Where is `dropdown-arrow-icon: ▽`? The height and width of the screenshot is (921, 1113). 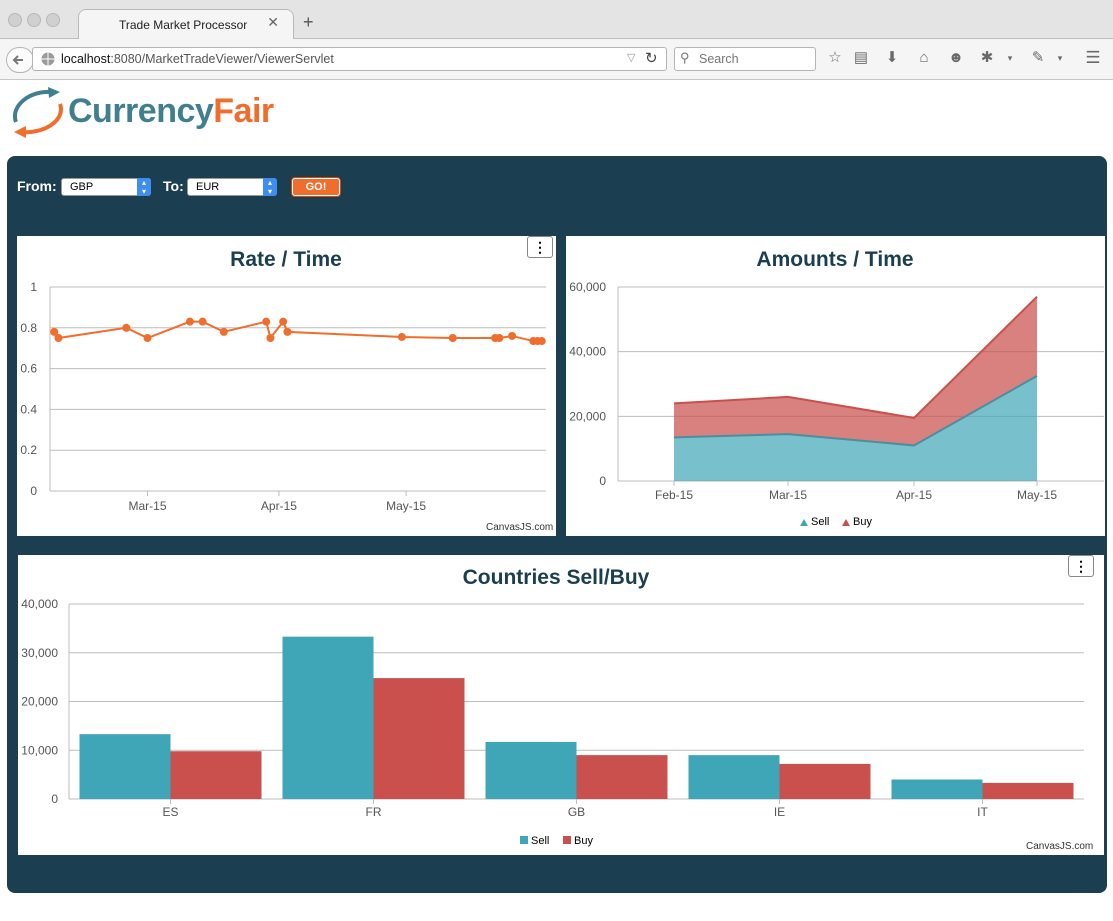 dropdown-arrow-icon: ▽ is located at coordinates (631, 57).